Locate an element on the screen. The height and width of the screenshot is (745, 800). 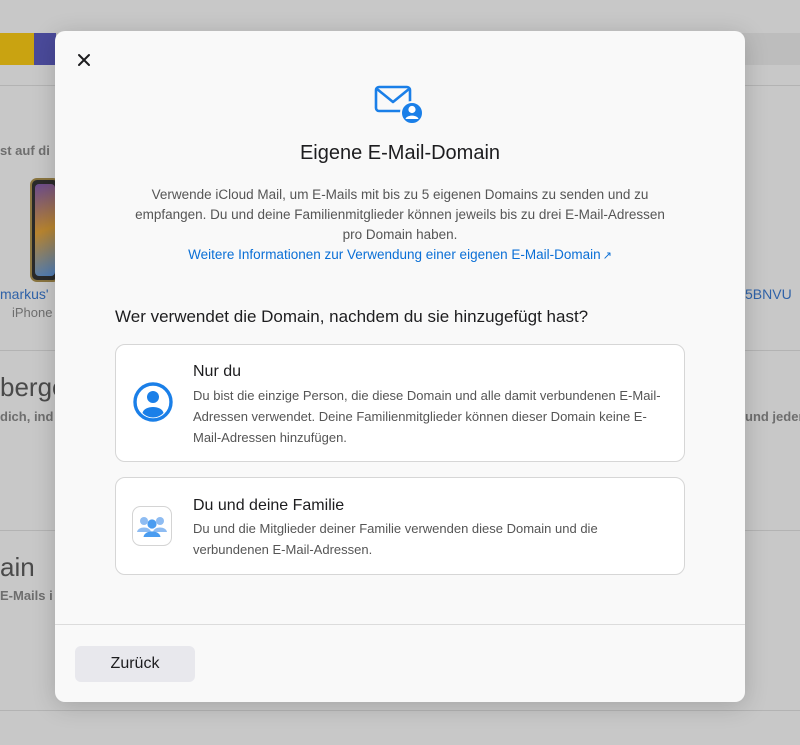
background-device-type: iPhone is located at coordinates (32, 312).